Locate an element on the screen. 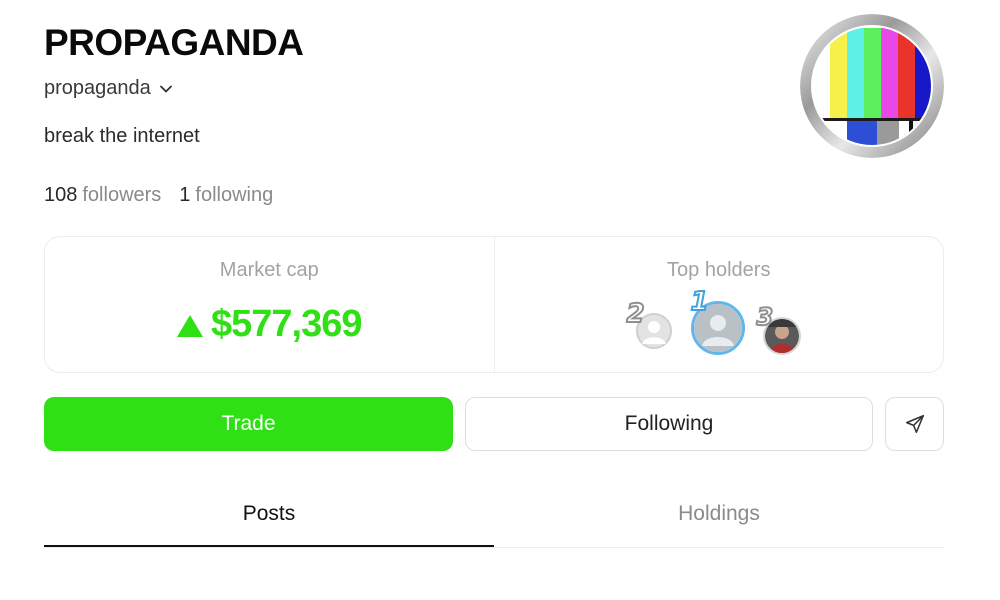 The width and height of the screenshot is (1000, 600). followers-stat: 108 followers is located at coordinates (102, 195).